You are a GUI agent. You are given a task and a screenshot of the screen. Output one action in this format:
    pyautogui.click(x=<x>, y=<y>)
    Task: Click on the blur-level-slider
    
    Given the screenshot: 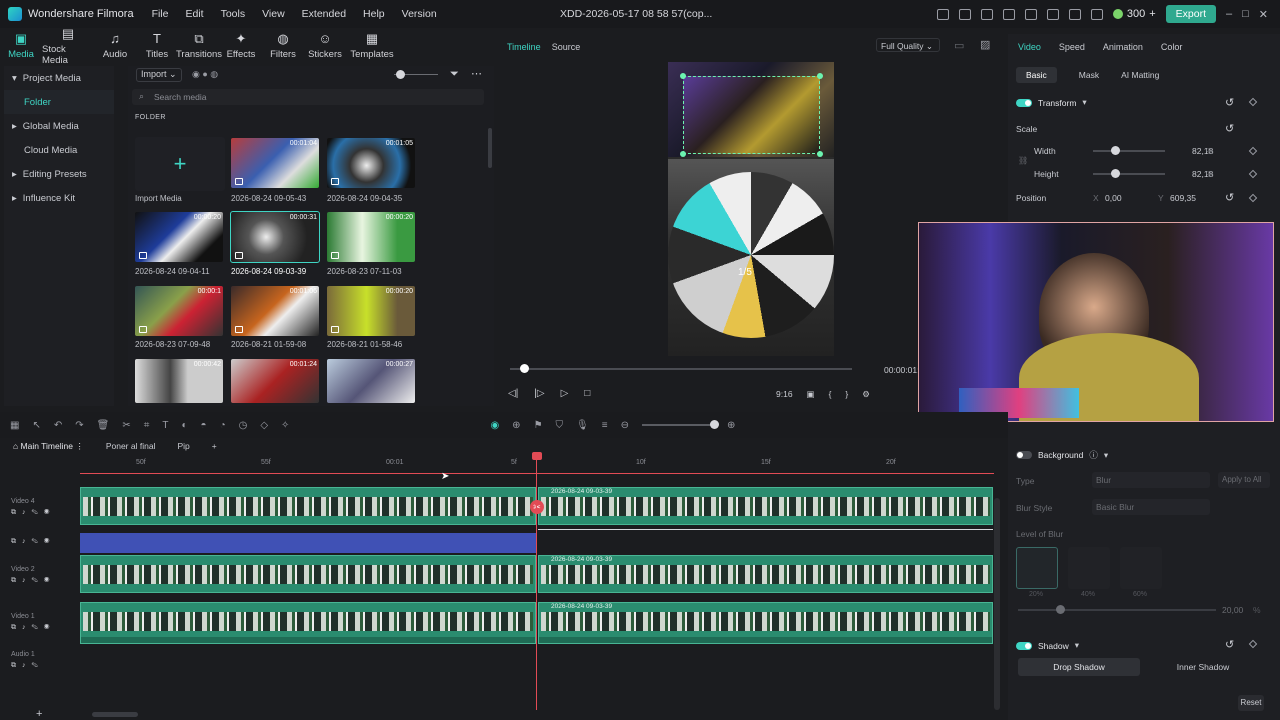 What is the action you would take?
    pyautogui.click(x=1117, y=609)
    